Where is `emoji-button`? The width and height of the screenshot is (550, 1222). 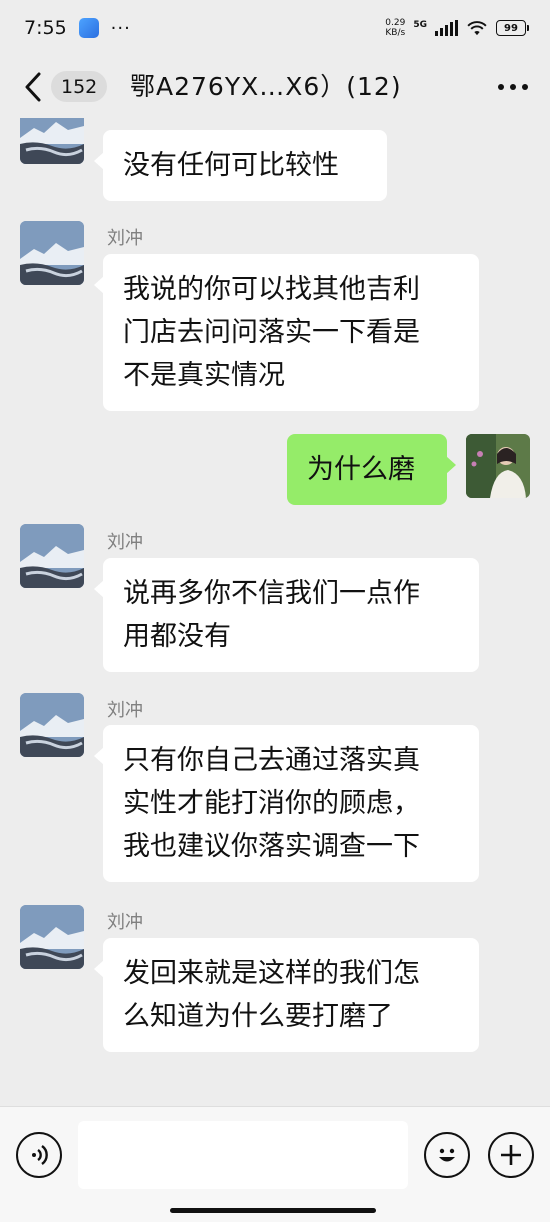 emoji-button is located at coordinates (447, 1155).